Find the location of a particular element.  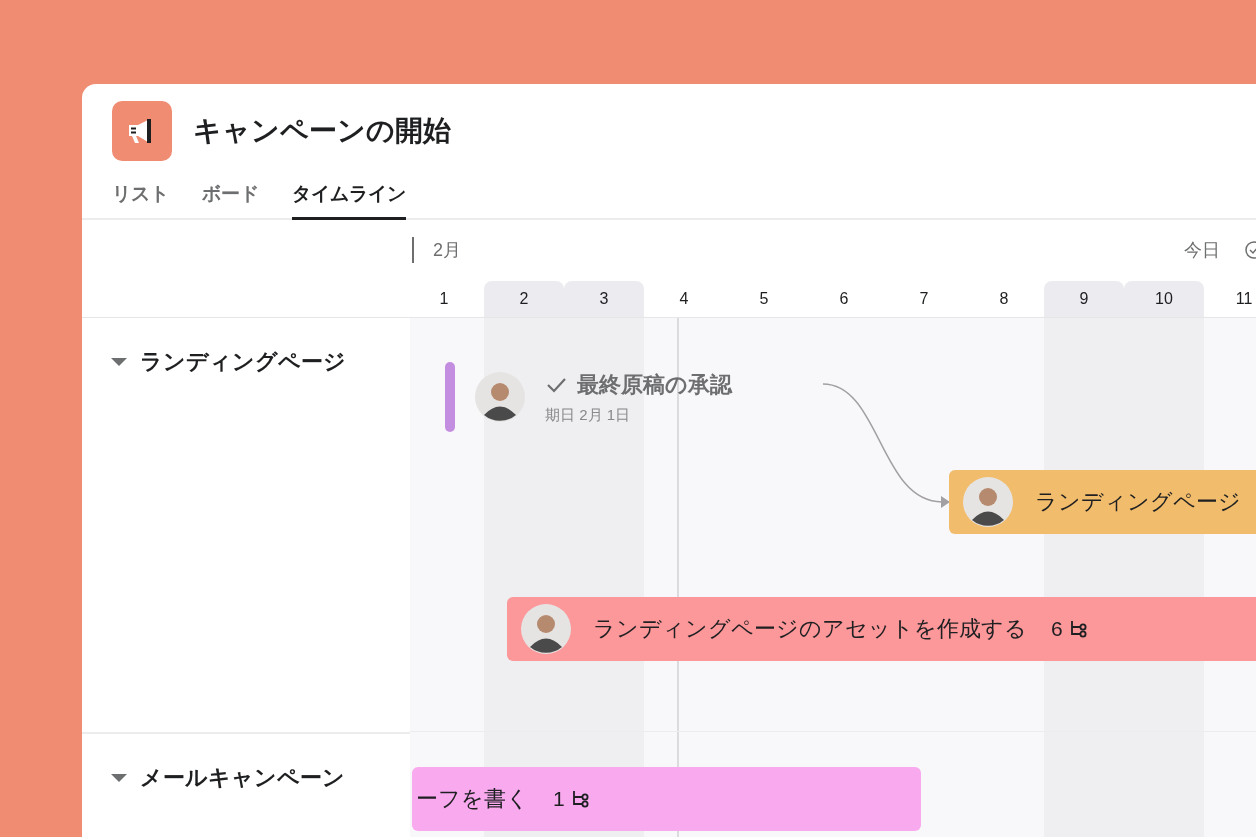

today-button: 今日 is located at coordinates (1202, 250).